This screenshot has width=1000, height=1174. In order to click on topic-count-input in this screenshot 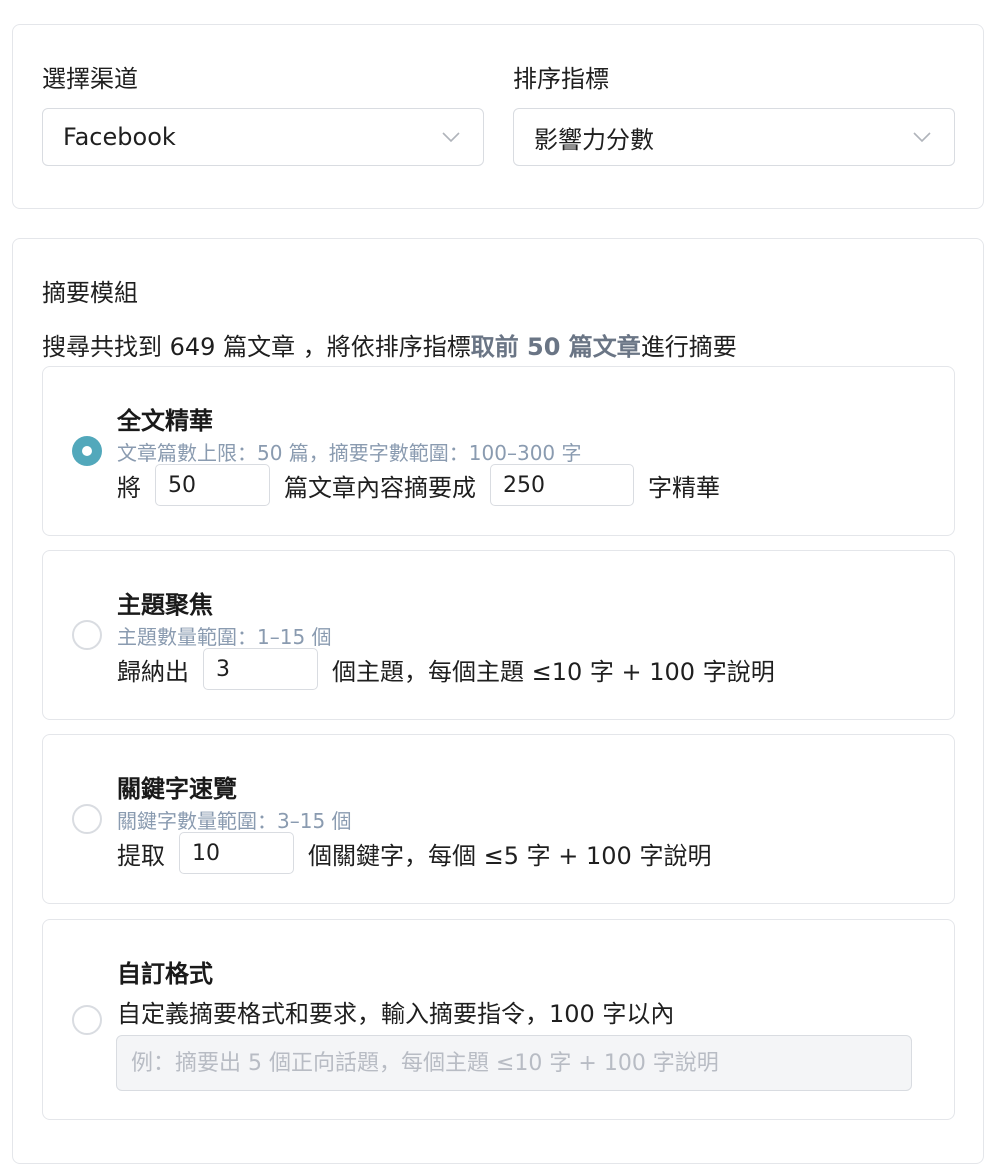, I will do `click(260, 669)`.